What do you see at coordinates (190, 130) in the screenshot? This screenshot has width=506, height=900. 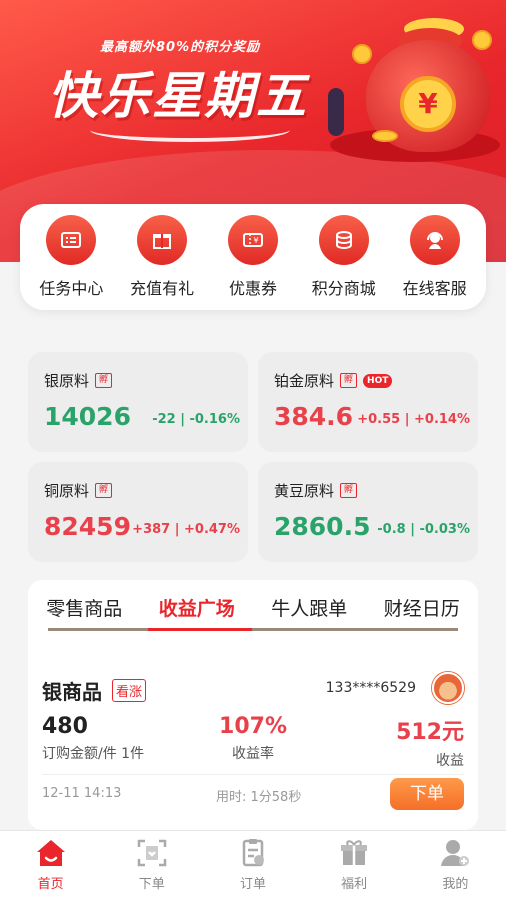 I see `banner-swoosh` at bounding box center [190, 130].